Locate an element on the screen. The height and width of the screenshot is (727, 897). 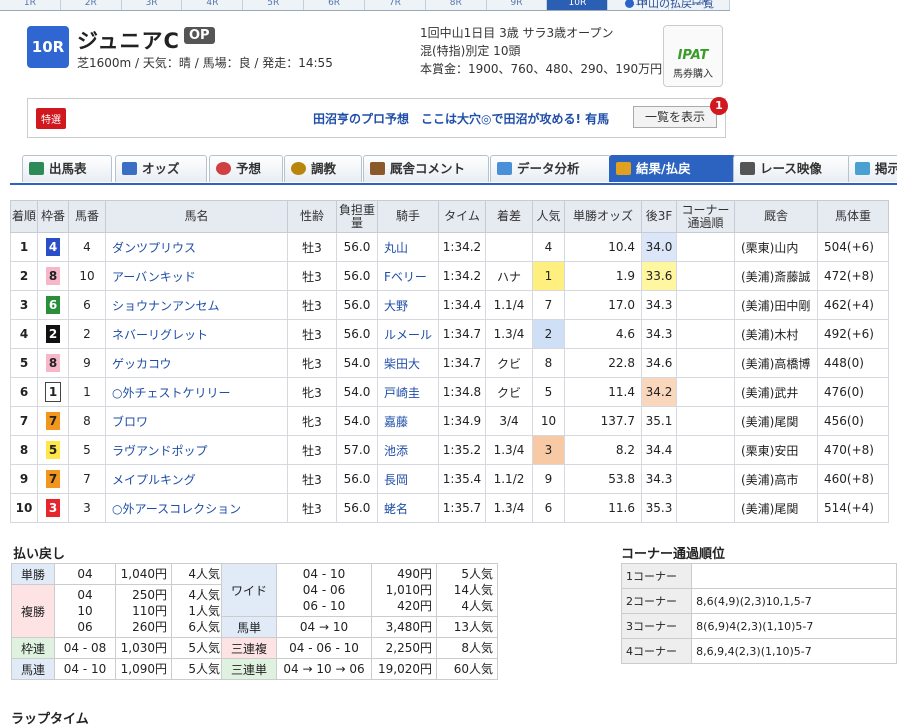
waku-badge: 7 is located at coordinates (53, 421).